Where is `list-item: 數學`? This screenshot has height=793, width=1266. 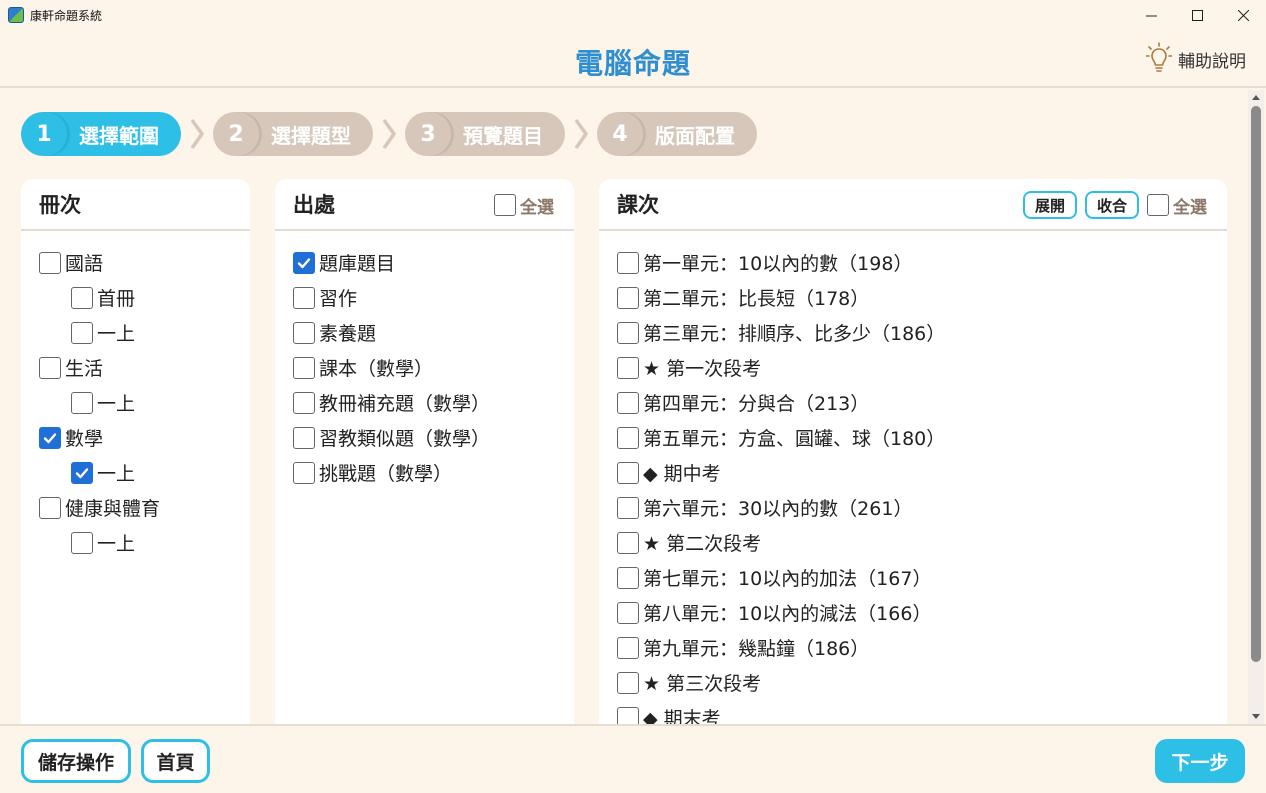 list-item: 數學 is located at coordinates (135, 437).